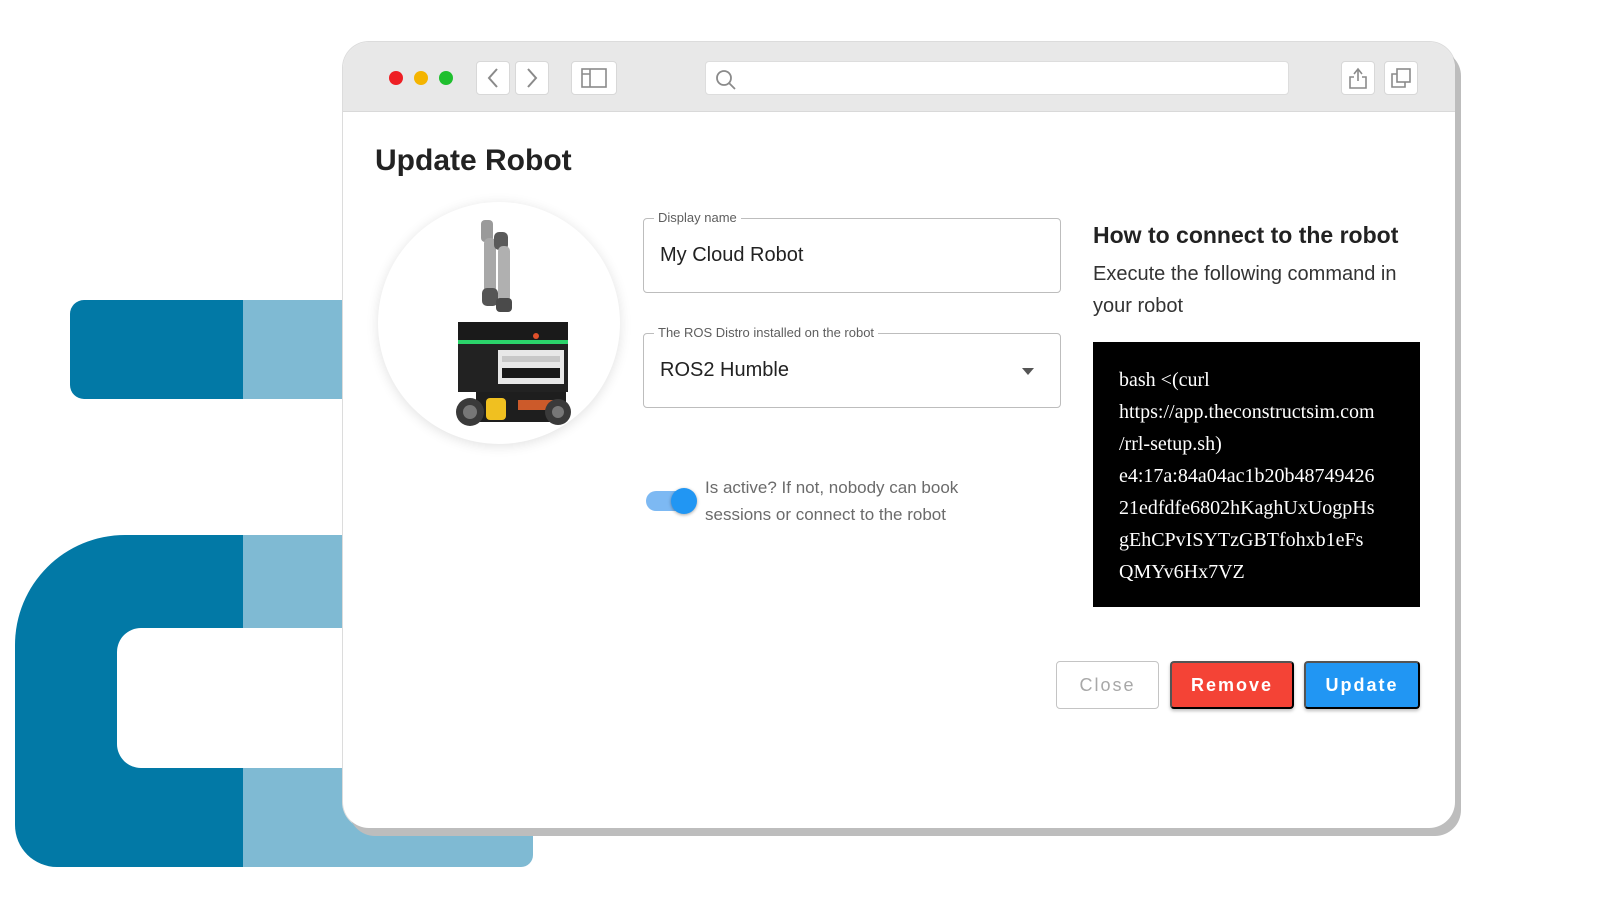 The height and width of the screenshot is (920, 1598). I want to click on close-button: Close, so click(1107, 685).